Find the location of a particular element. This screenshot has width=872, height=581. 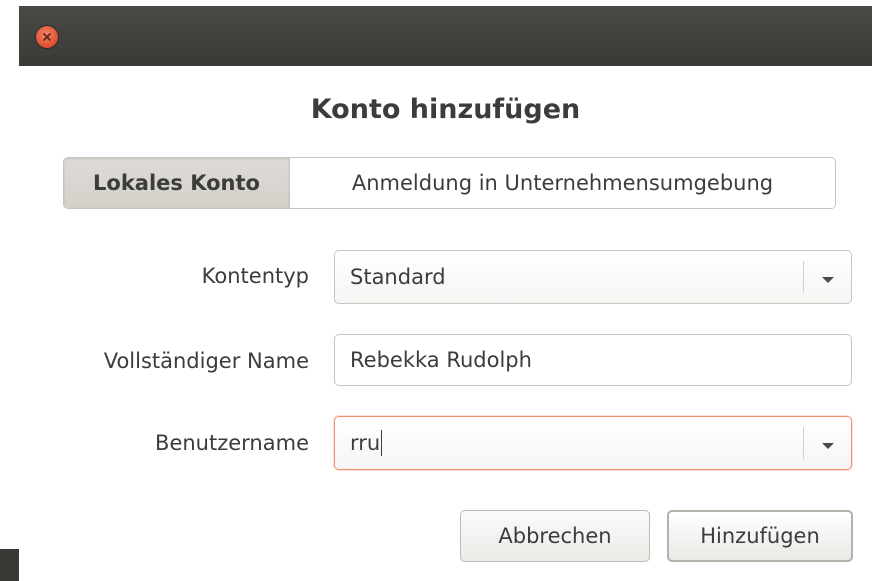

full-name-field: Rebekka Rudolph is located at coordinates (593, 360).